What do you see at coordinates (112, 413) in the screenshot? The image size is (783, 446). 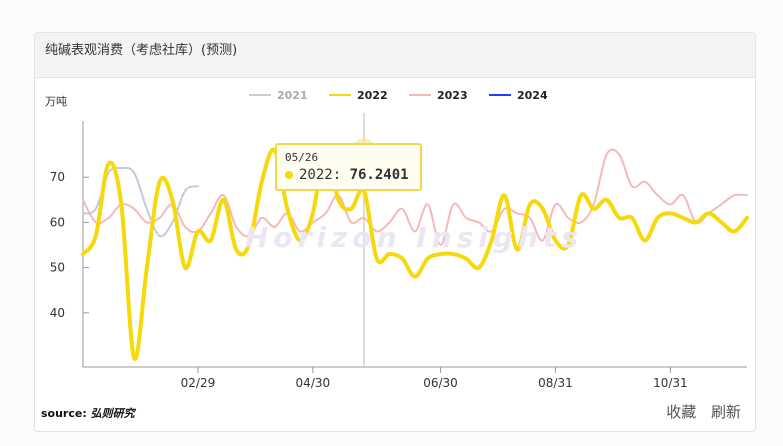 I see `source-name: 弘则研究` at bounding box center [112, 413].